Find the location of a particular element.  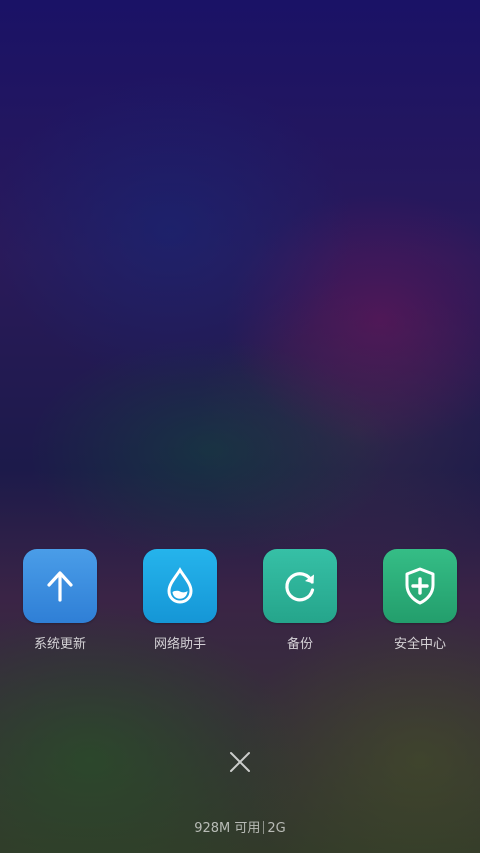

memory-available: 928M 可用 is located at coordinates (227, 828).